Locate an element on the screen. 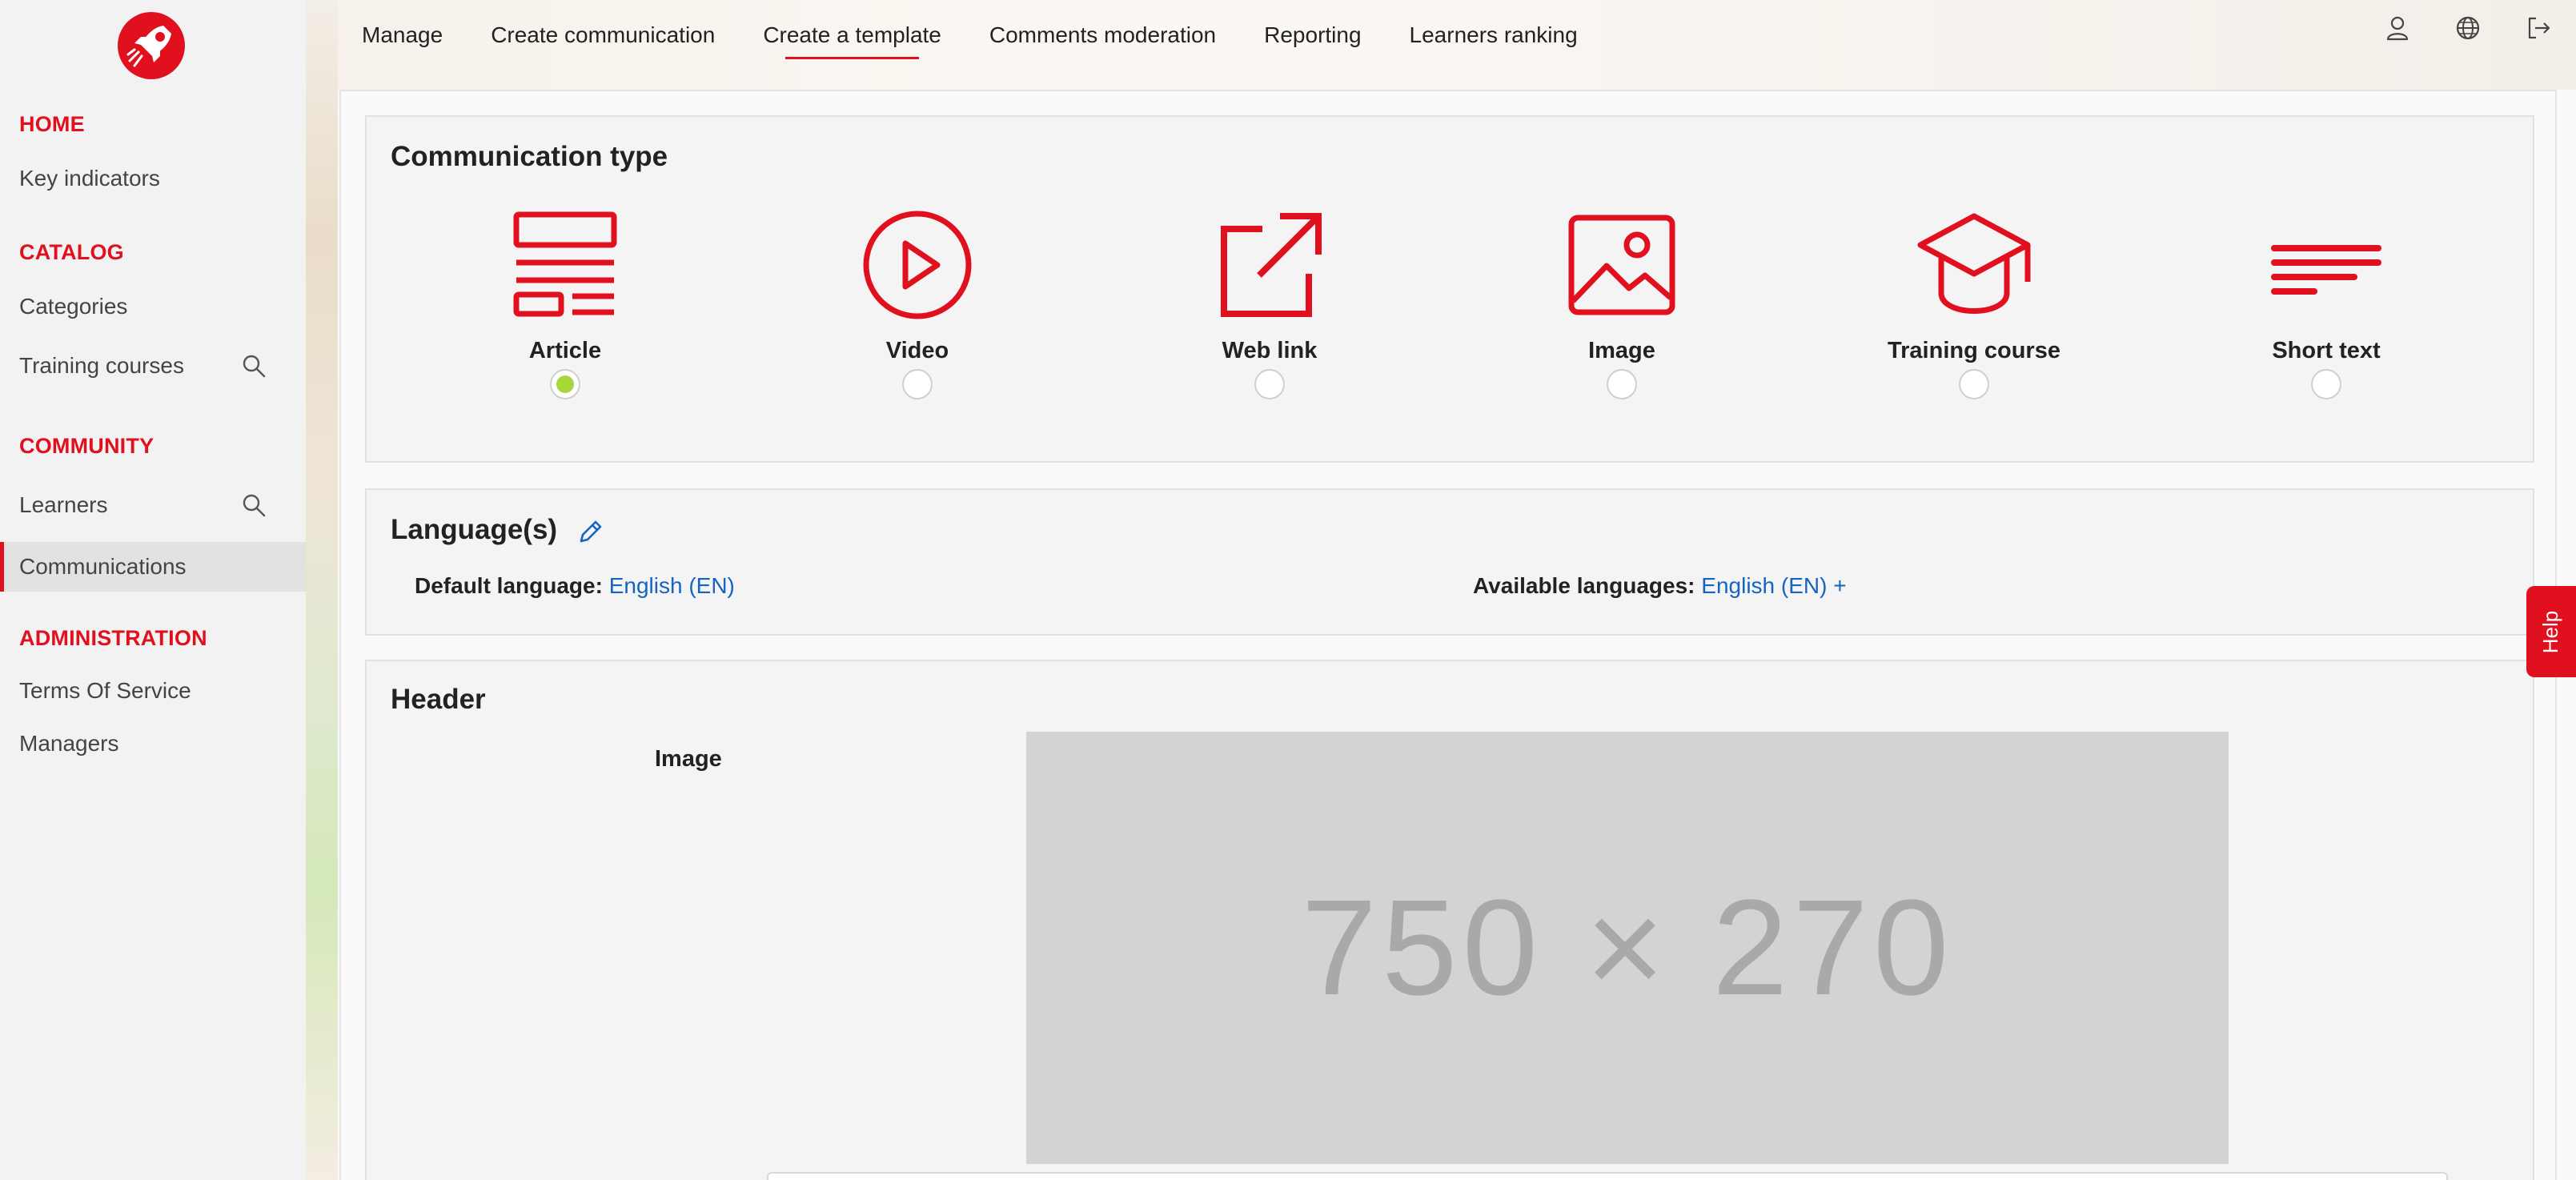 Image resolution: width=2576 pixels, height=1180 pixels. sidebar-item-label: Categories is located at coordinates (74, 306).